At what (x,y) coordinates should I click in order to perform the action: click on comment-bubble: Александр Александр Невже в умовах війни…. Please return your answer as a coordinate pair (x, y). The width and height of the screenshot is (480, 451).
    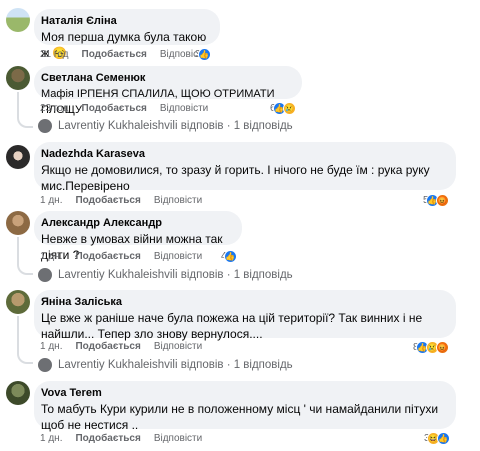
    Looking at the image, I should click on (138, 236).